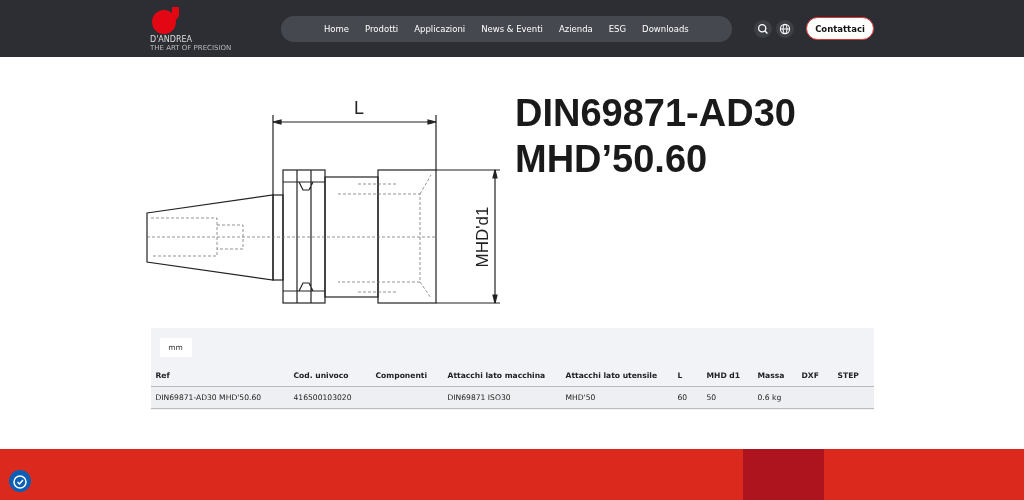 The image size is (1024, 500). What do you see at coordinates (617, 28) in the screenshot?
I see `nav-link: ESG` at bounding box center [617, 28].